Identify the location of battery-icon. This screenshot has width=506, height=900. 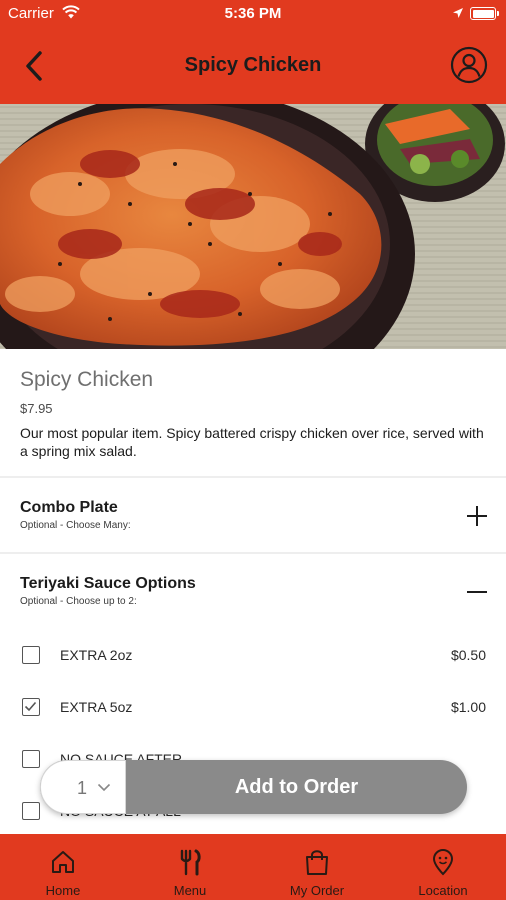
(484, 13).